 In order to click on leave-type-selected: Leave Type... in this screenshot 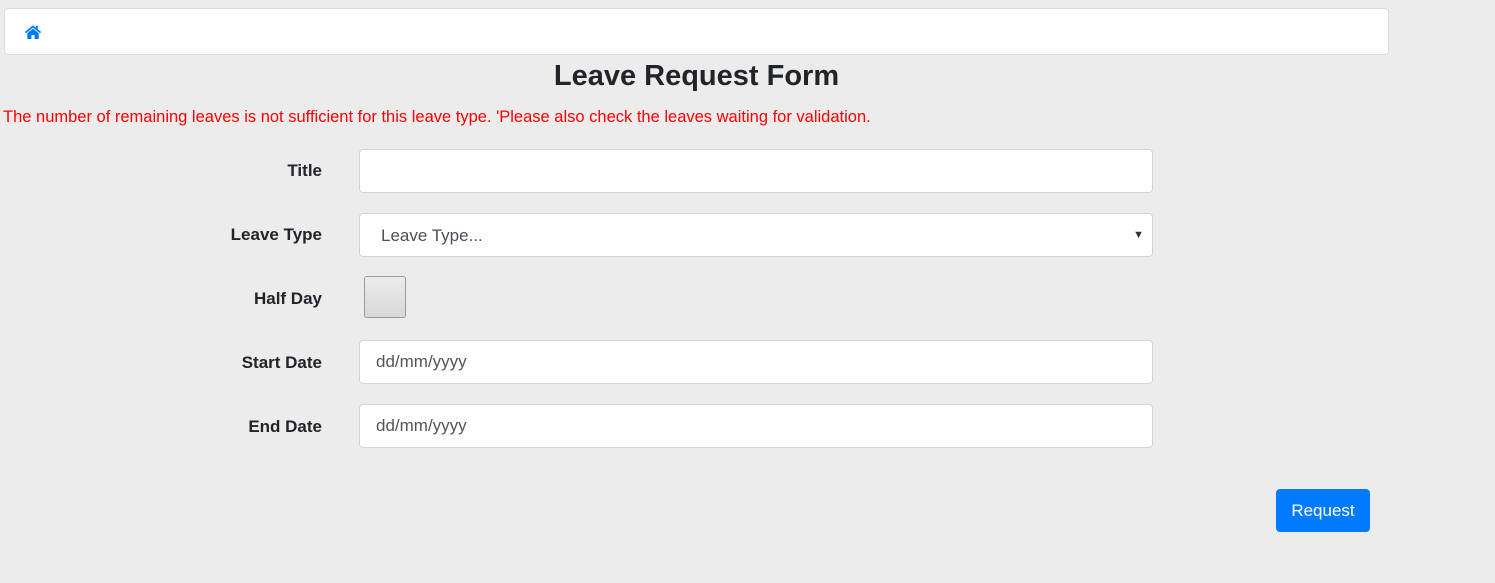, I will do `click(432, 235)`.